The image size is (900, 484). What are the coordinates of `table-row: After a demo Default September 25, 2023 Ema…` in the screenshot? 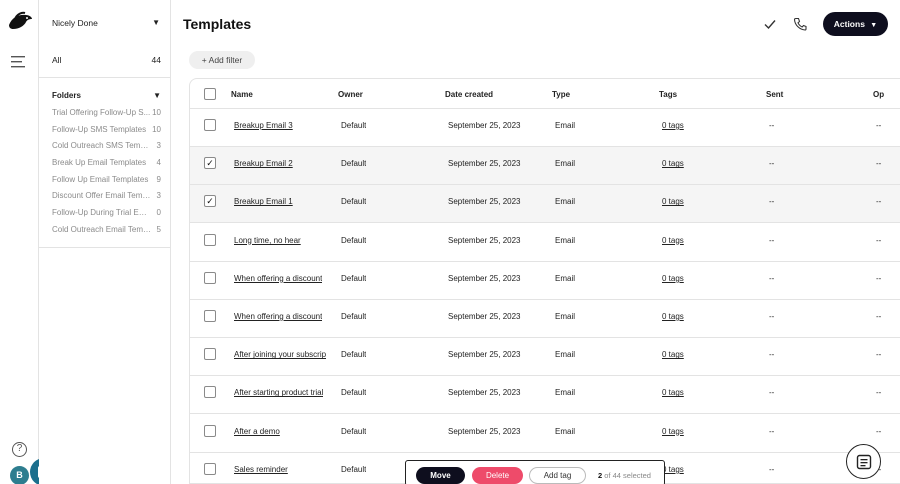 It's located at (545, 434).